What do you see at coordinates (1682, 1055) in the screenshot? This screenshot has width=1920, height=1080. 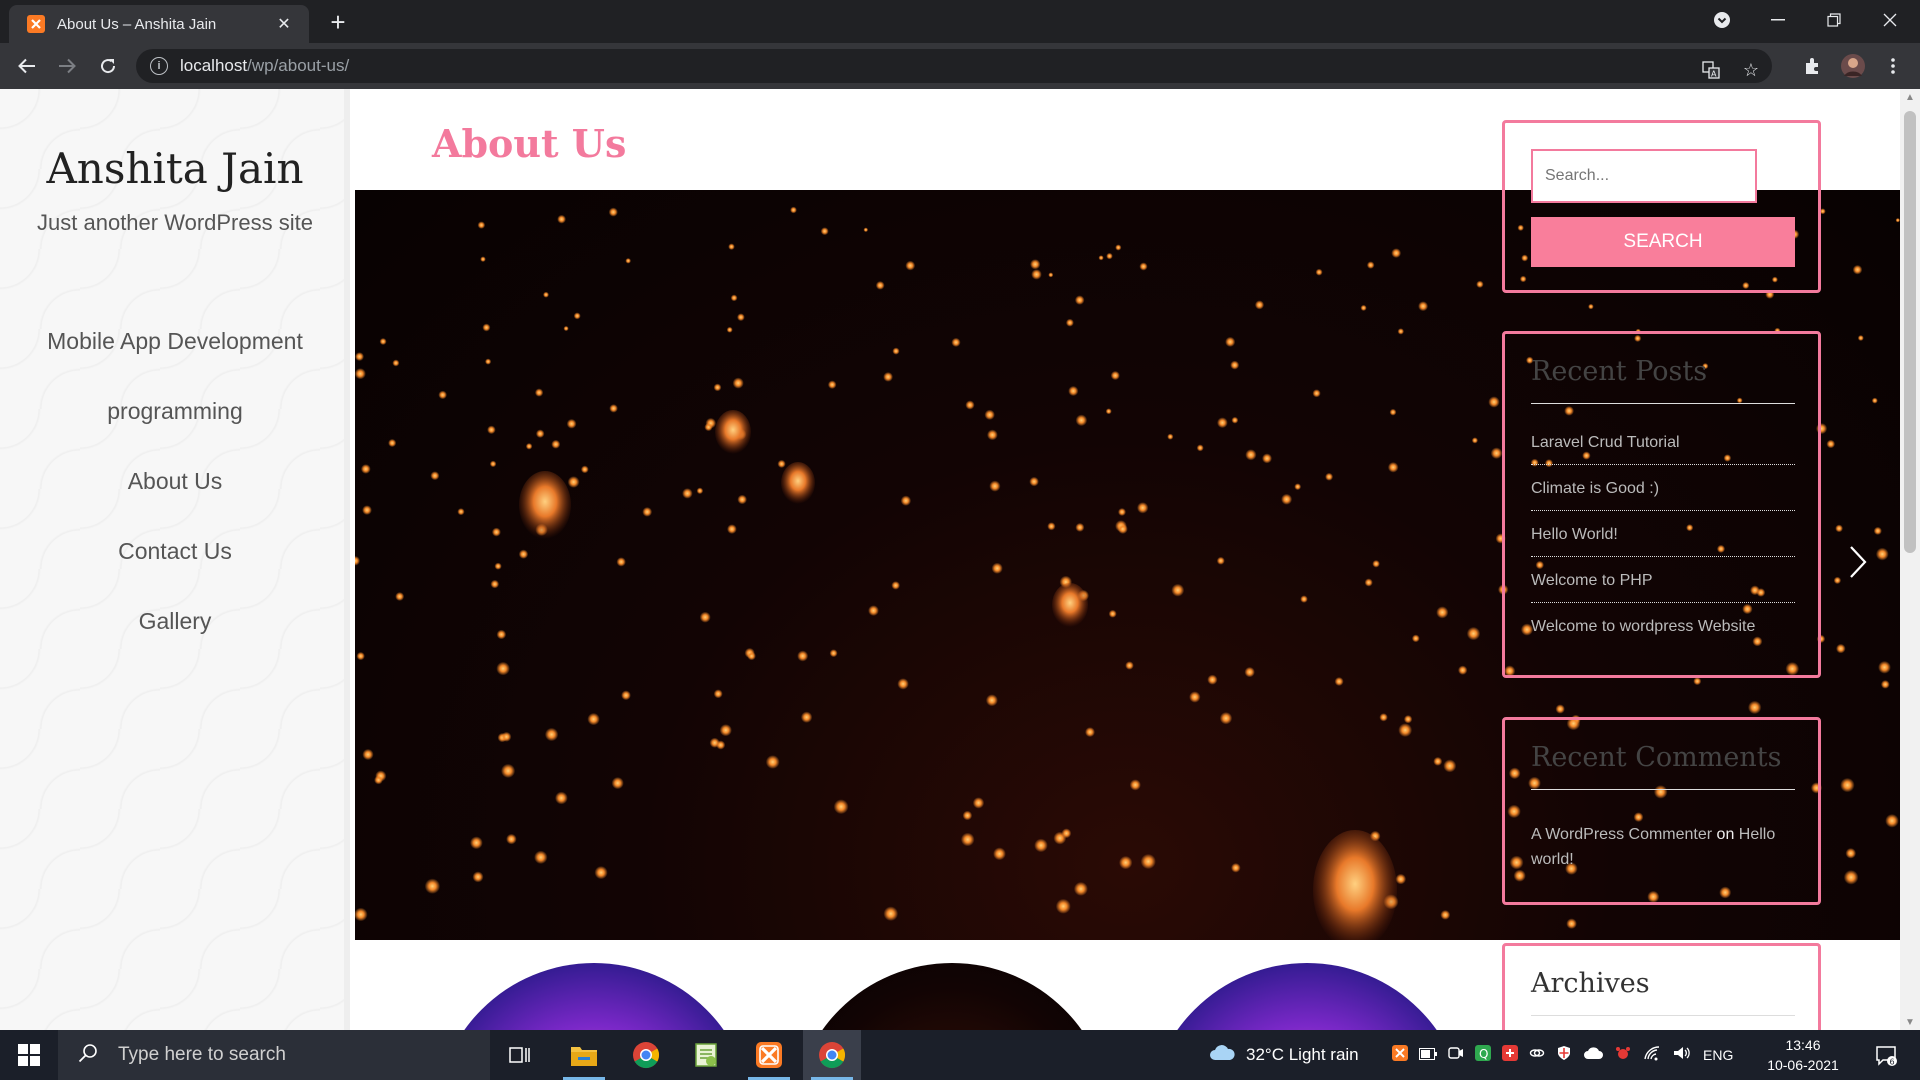 I see `volume-icon` at bounding box center [1682, 1055].